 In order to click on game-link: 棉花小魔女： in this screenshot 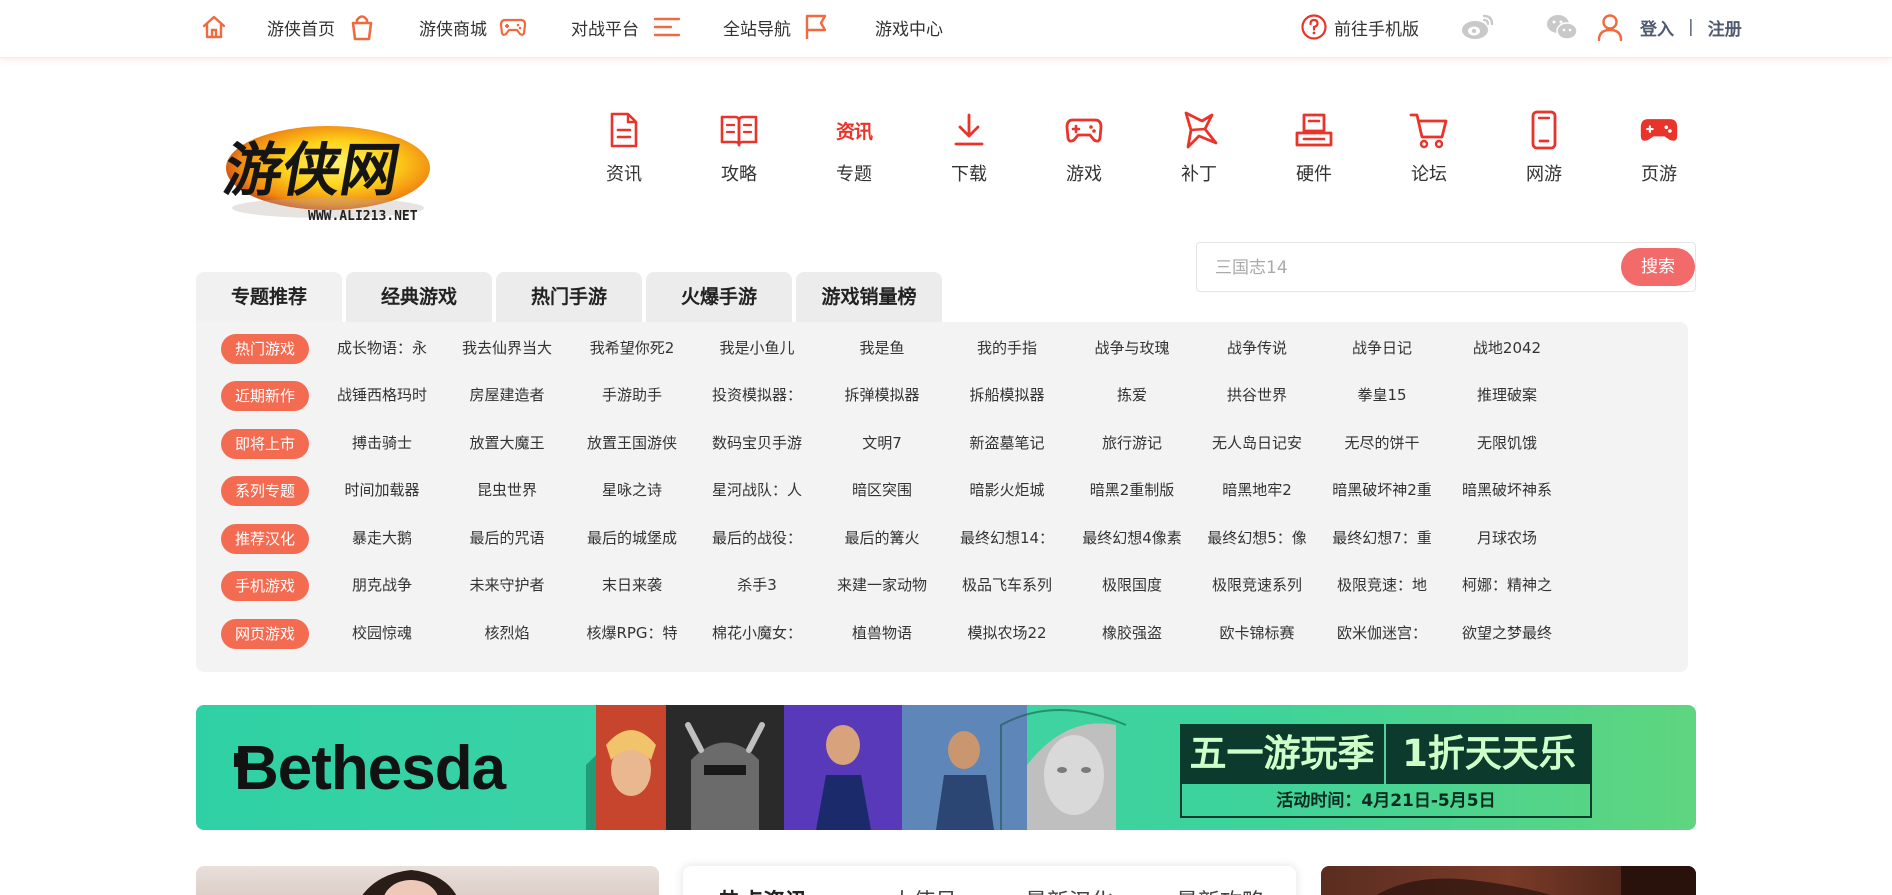, I will do `click(757, 633)`.